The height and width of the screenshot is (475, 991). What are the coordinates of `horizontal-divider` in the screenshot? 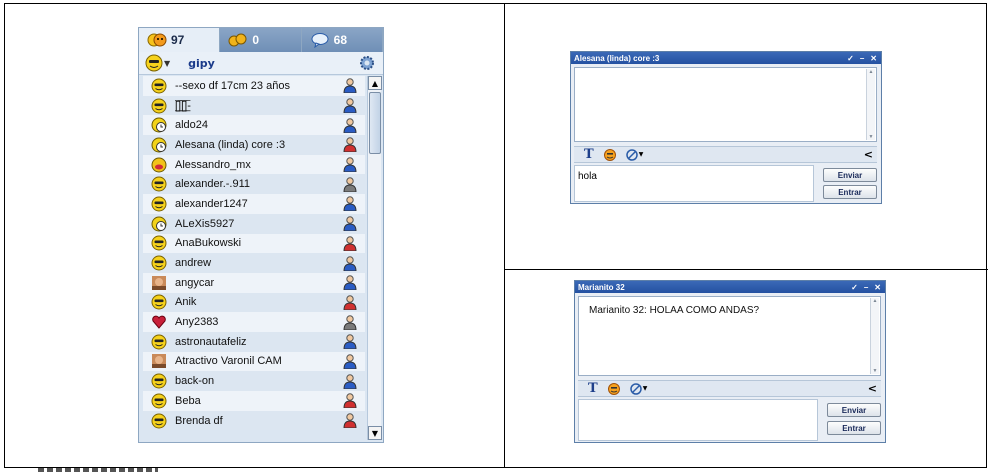 It's located at (746, 269).